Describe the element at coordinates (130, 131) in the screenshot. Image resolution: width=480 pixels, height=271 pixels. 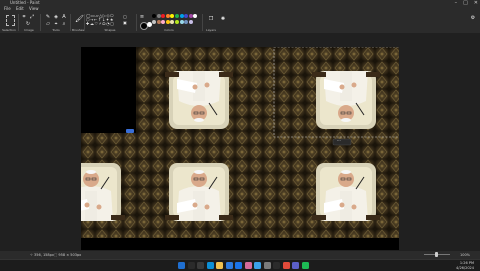
I see `image-badge` at that location.